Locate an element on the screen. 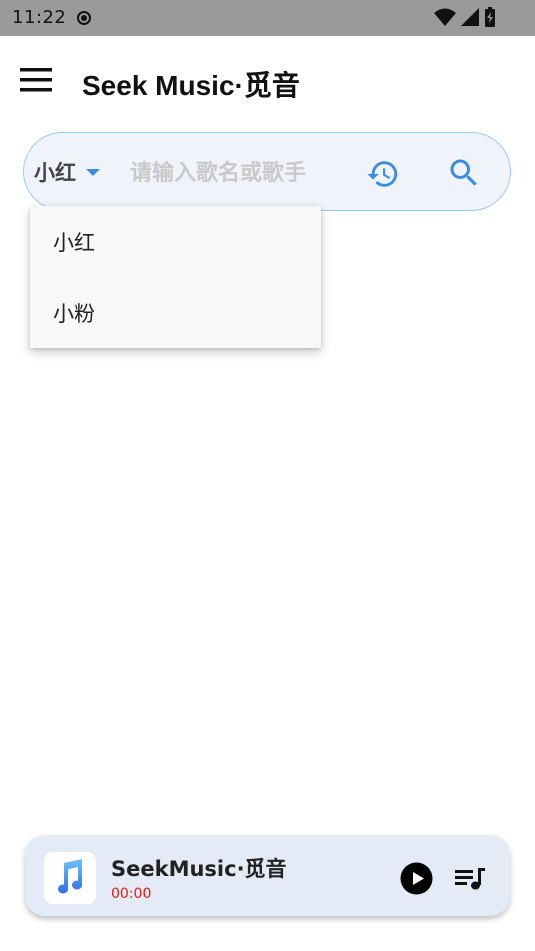 The image size is (535, 951). wifi-icon is located at coordinates (445, 17).